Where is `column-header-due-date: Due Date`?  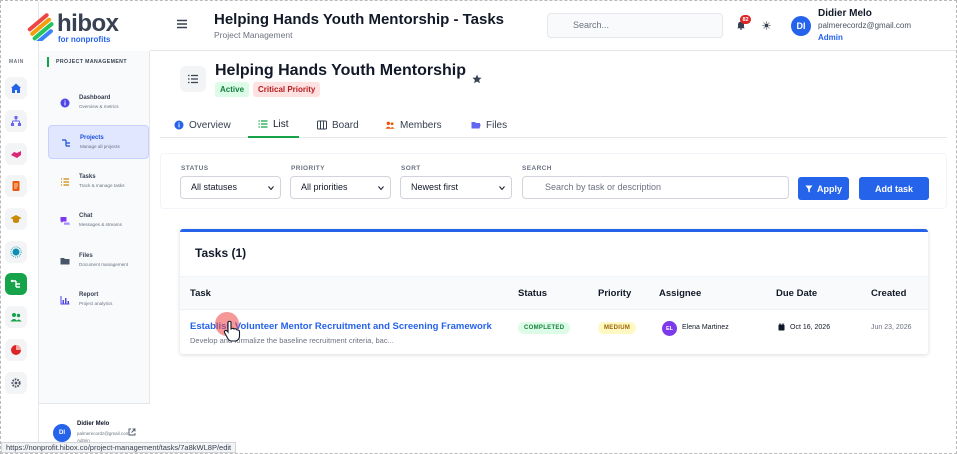
column-header-due-date: Due Date is located at coordinates (796, 293).